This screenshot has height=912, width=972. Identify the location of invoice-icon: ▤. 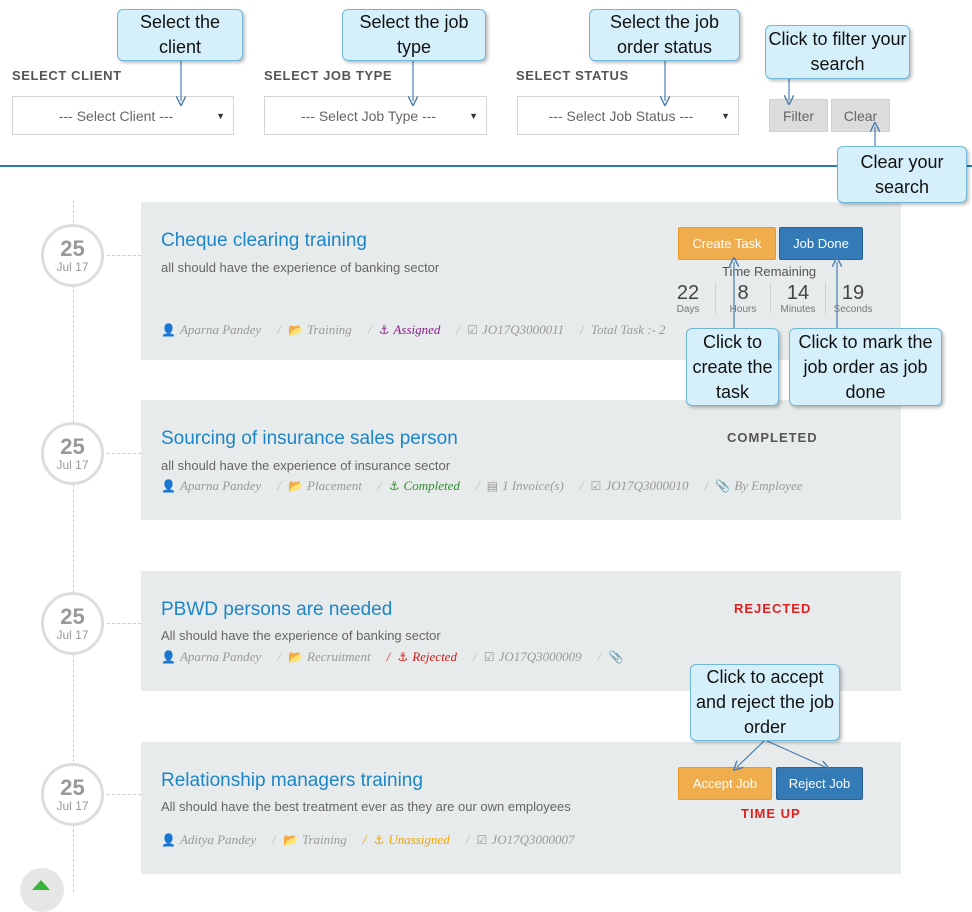
(492, 486).